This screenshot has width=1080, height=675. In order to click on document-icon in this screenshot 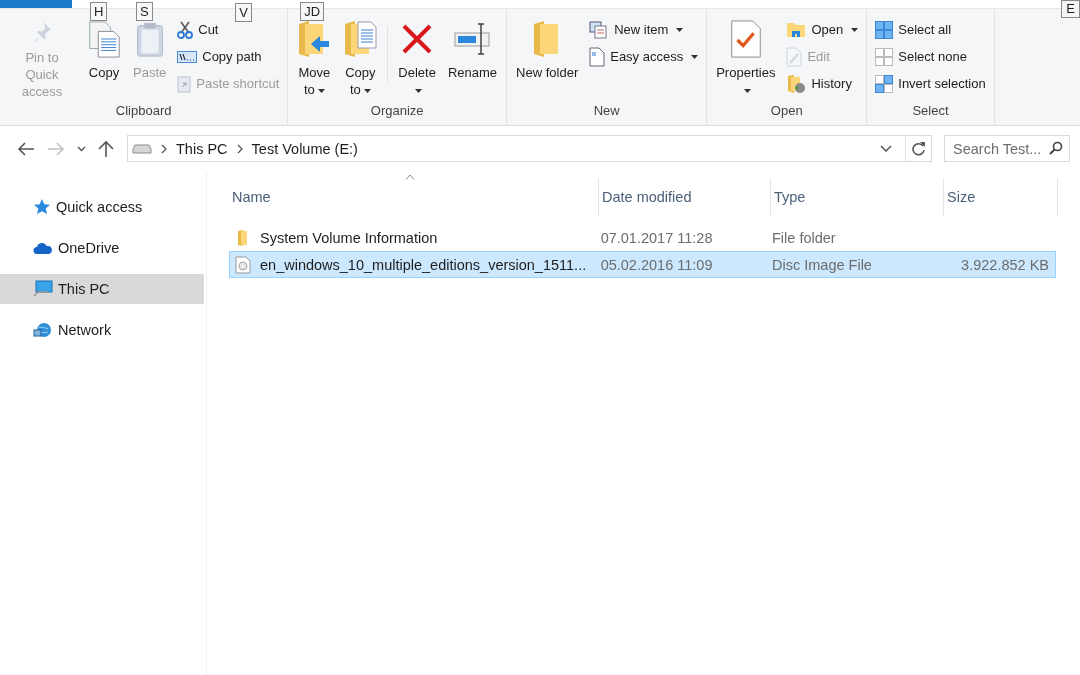, I will do `click(597, 56)`.